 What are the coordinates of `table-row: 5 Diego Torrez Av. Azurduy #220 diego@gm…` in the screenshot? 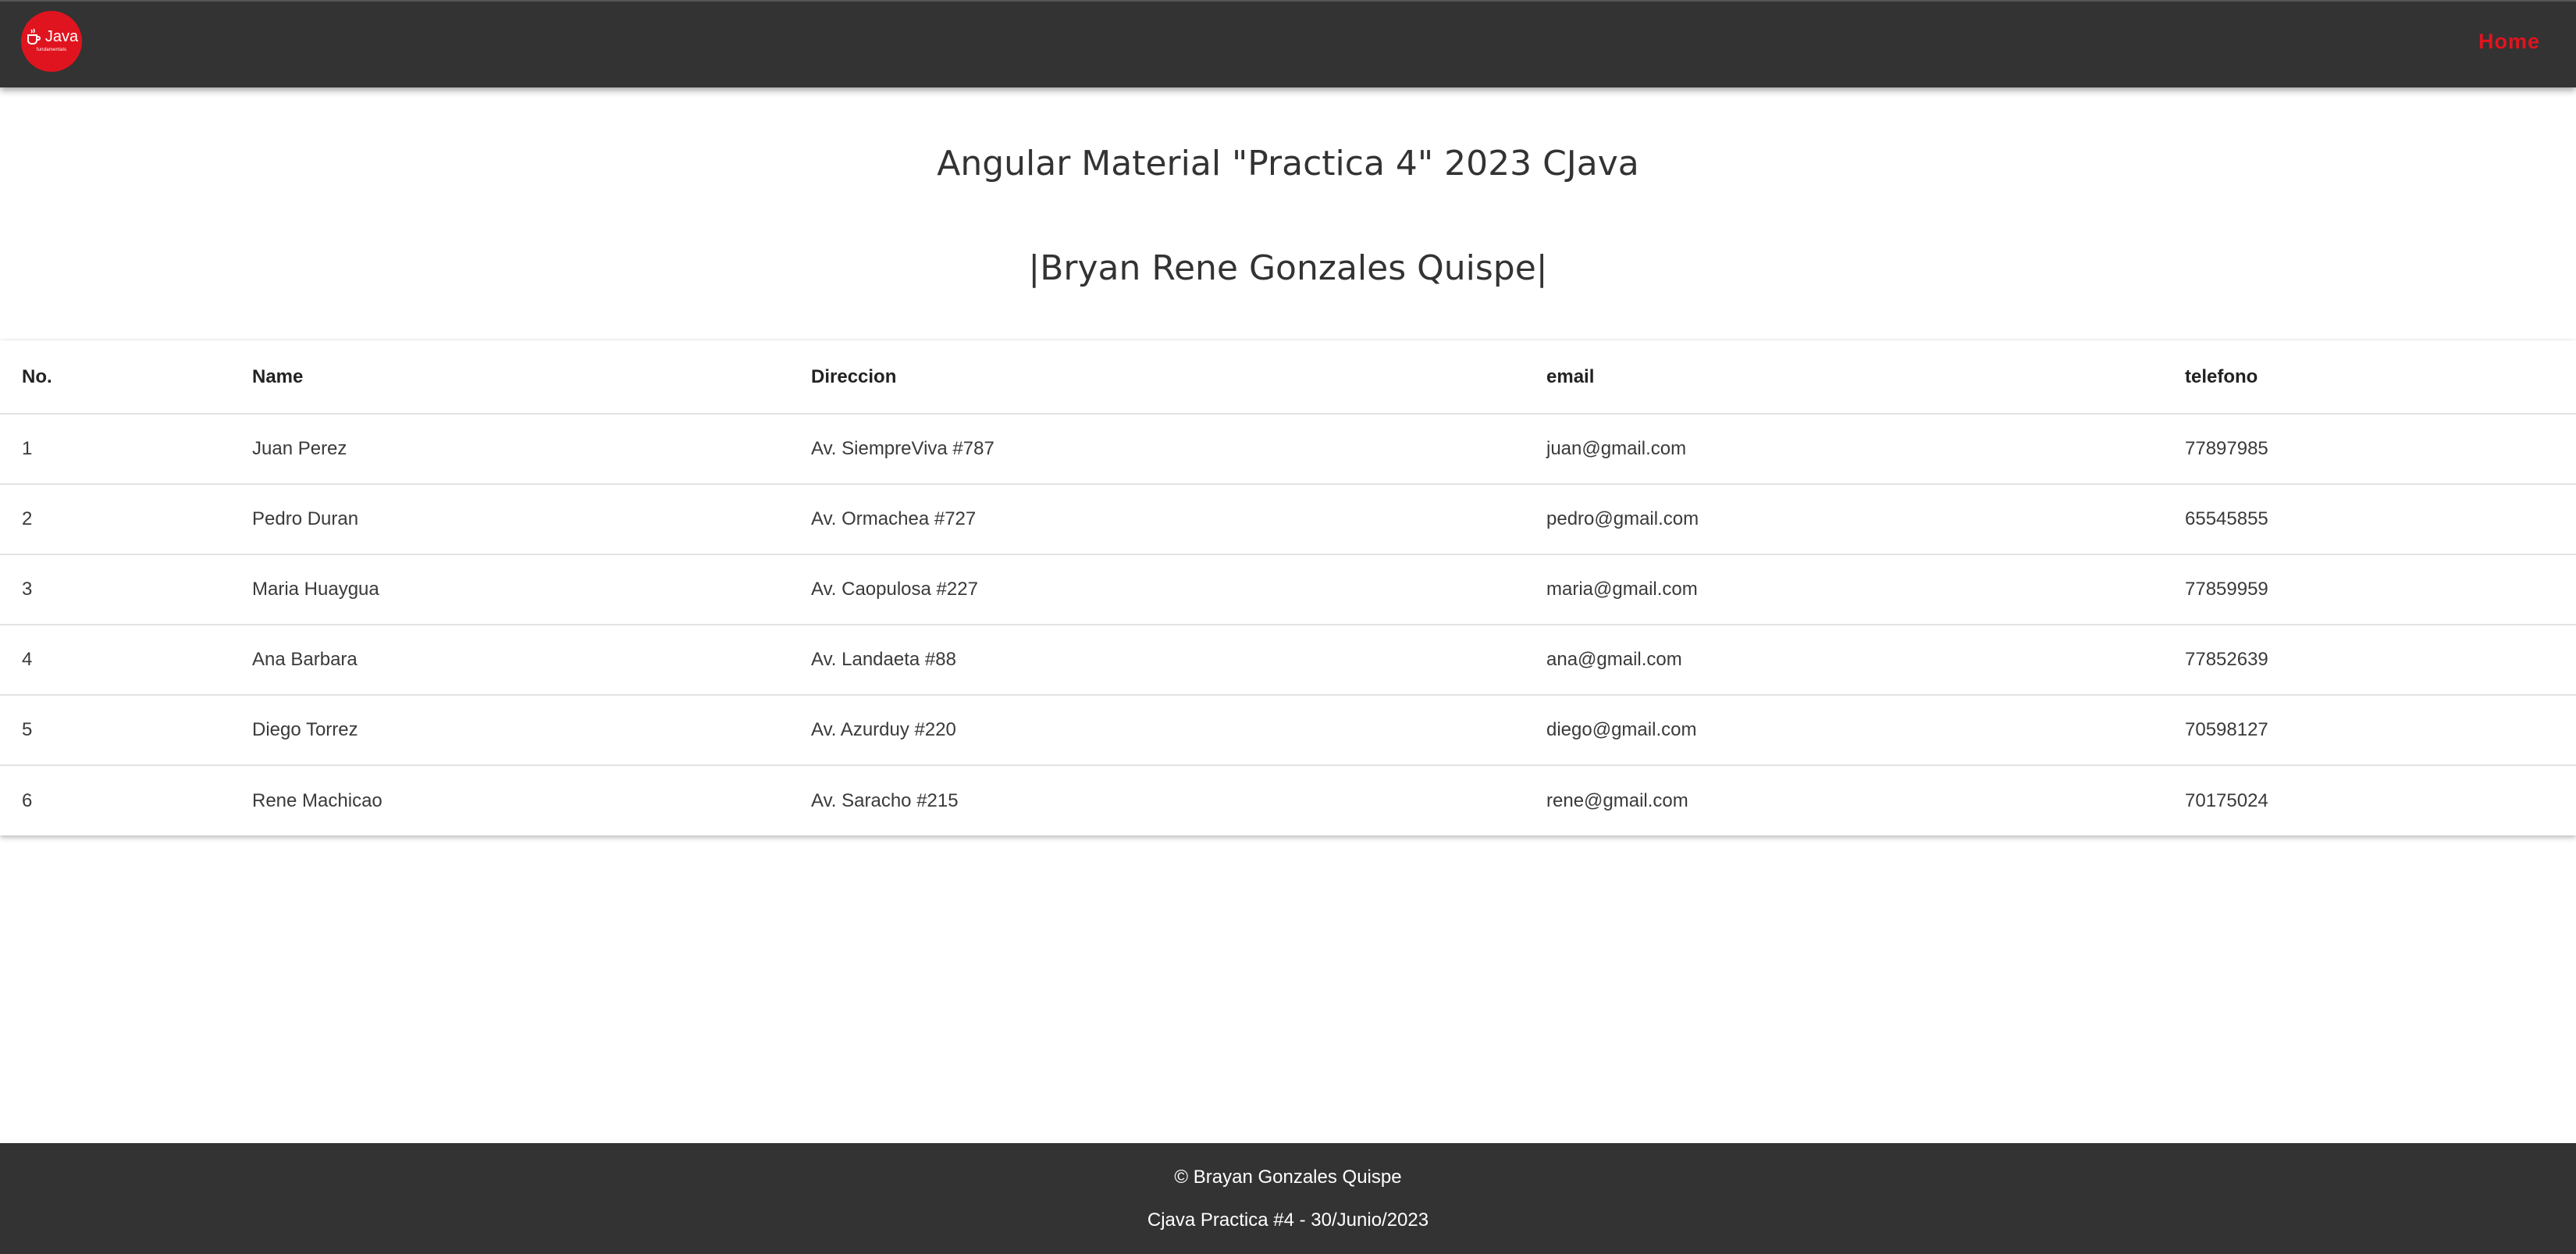 It's located at (1288, 730).